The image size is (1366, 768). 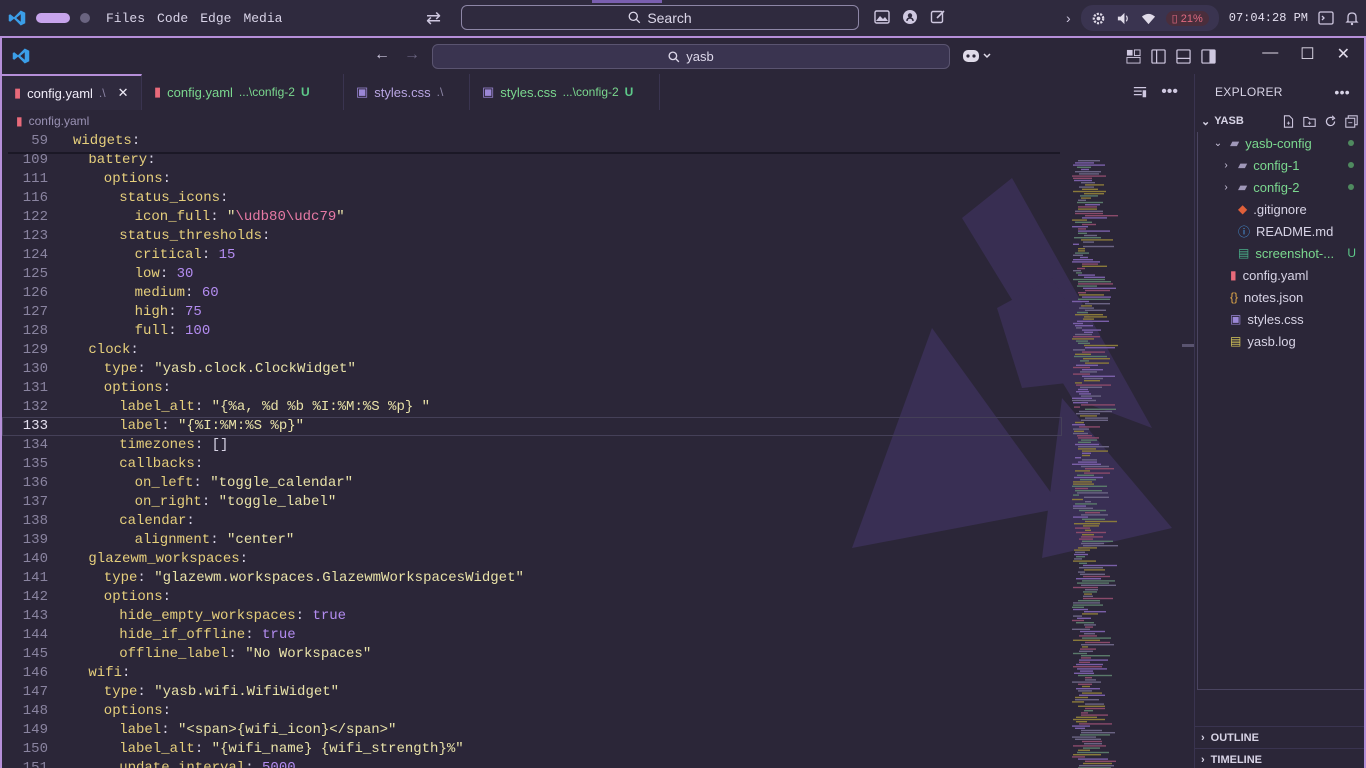 What do you see at coordinates (1188, 345) in the screenshot?
I see `scrollbar-thumb` at bounding box center [1188, 345].